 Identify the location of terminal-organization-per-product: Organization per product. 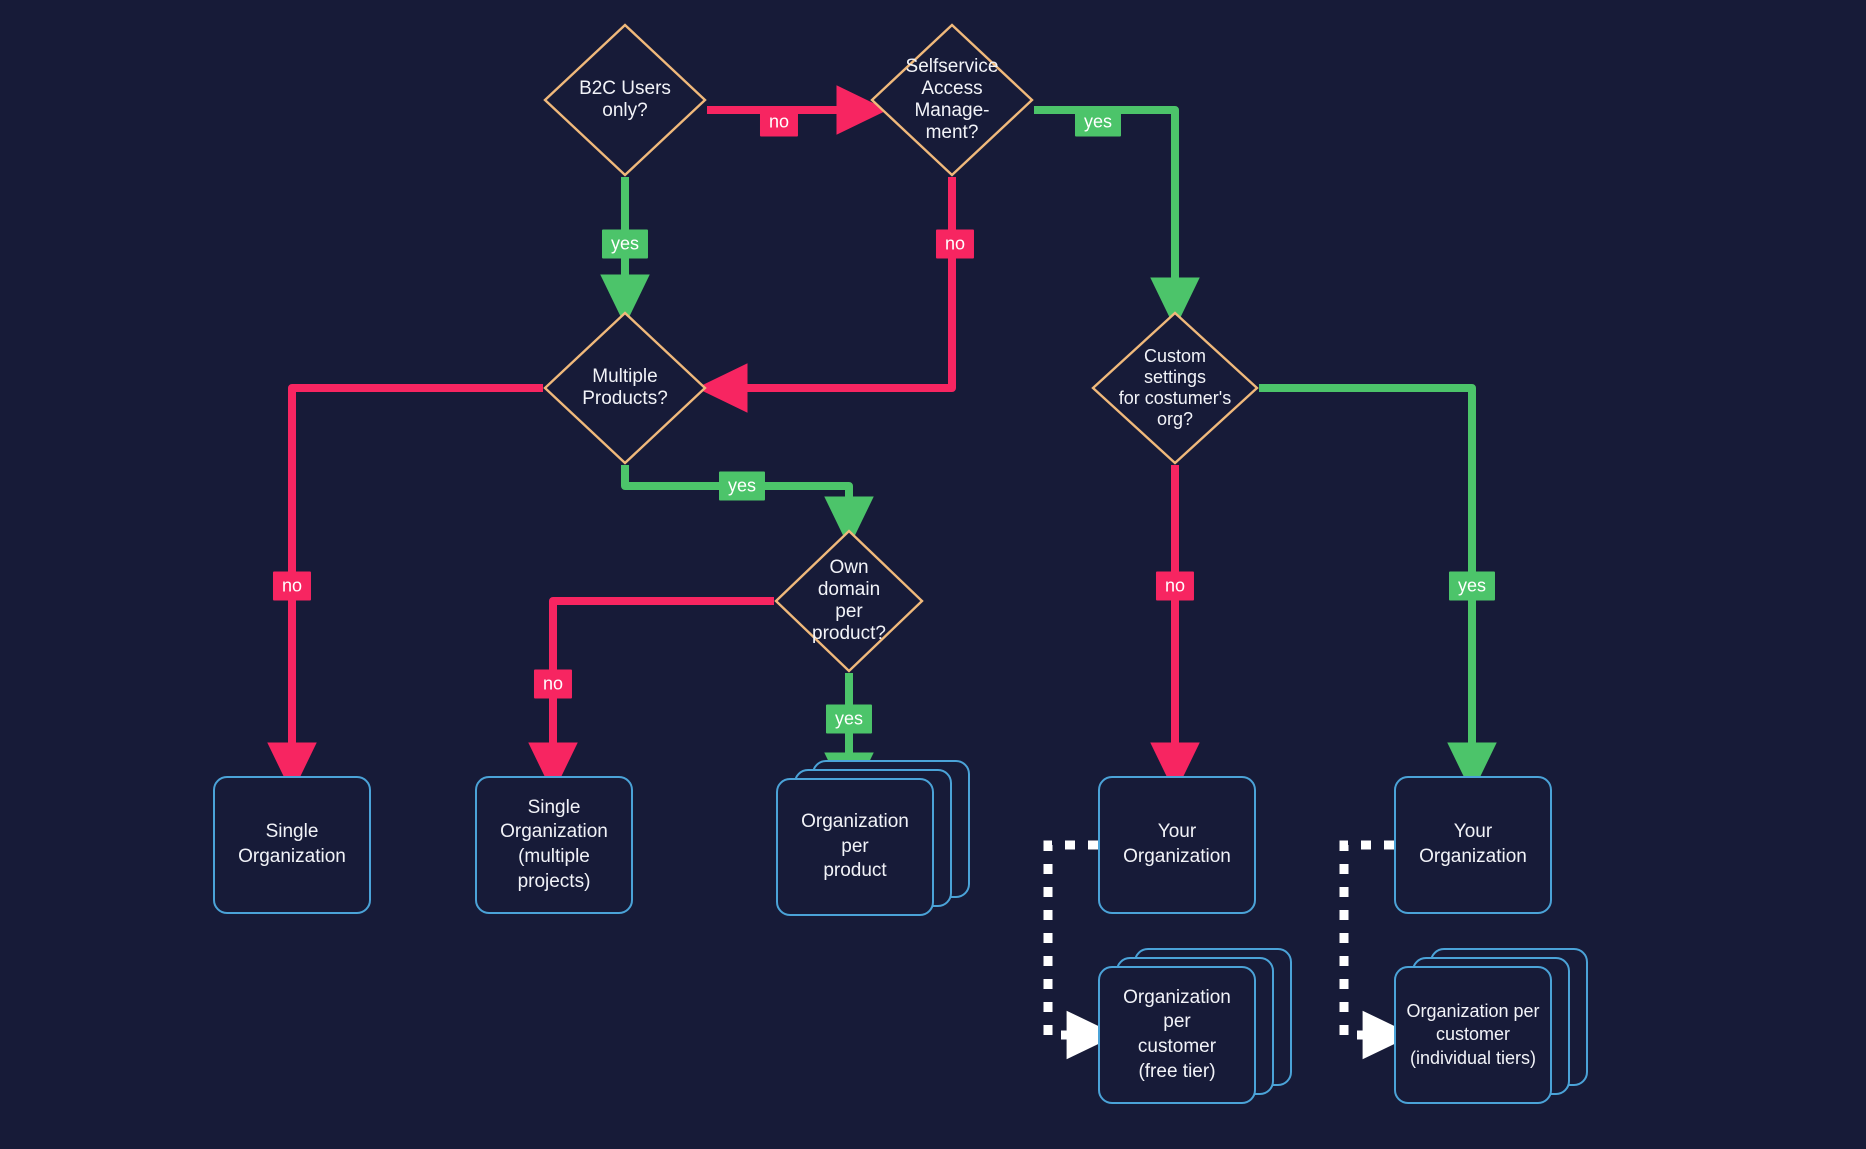
(876, 846).